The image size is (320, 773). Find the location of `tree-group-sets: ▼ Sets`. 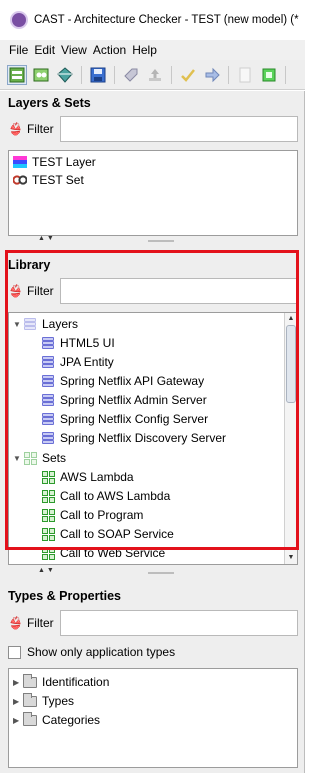

tree-group-sets: ▼ Sets is located at coordinates (39, 458).